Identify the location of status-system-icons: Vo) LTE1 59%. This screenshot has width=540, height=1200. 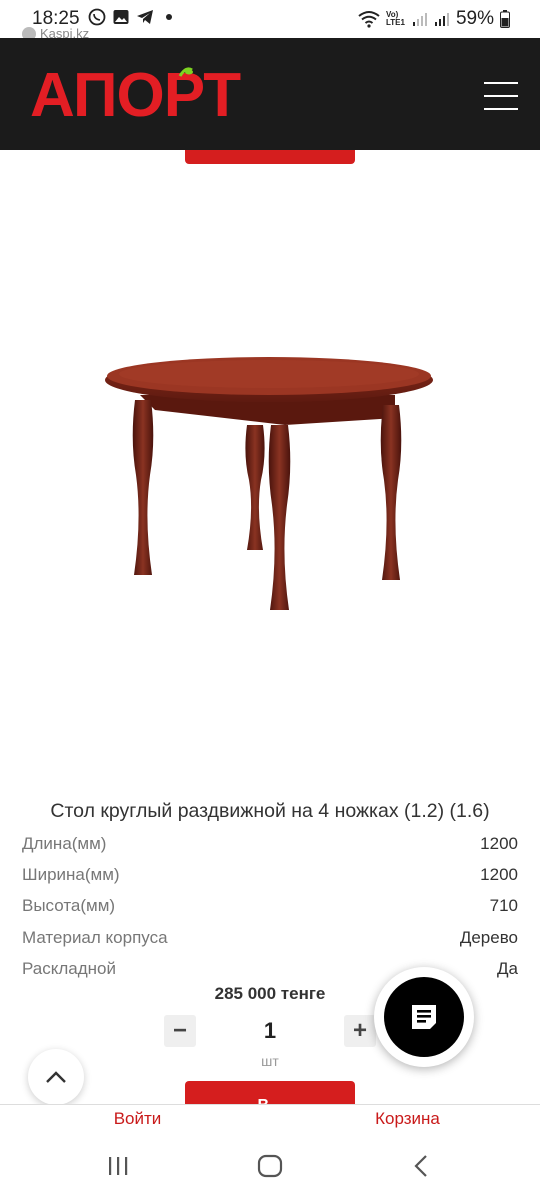
(434, 19).